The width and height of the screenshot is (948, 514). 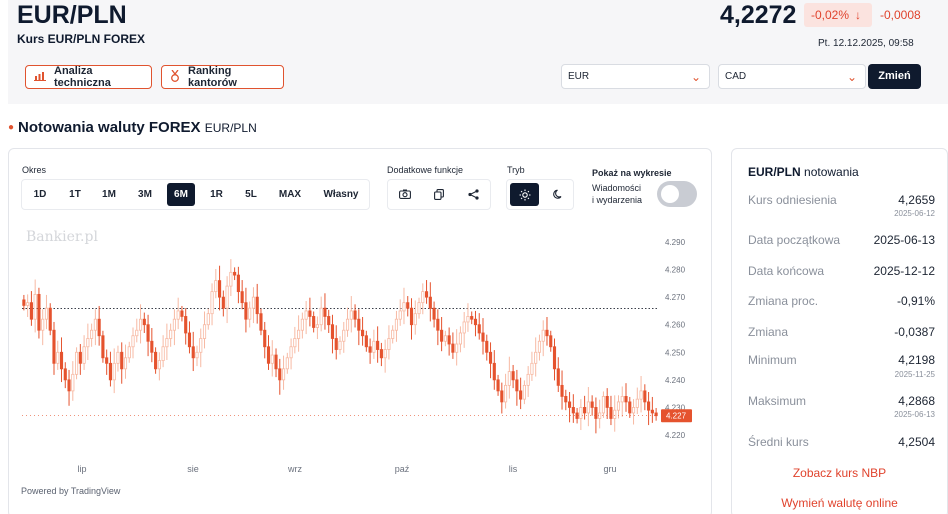 I want to click on mode-label: Tryb, so click(x=516, y=170).